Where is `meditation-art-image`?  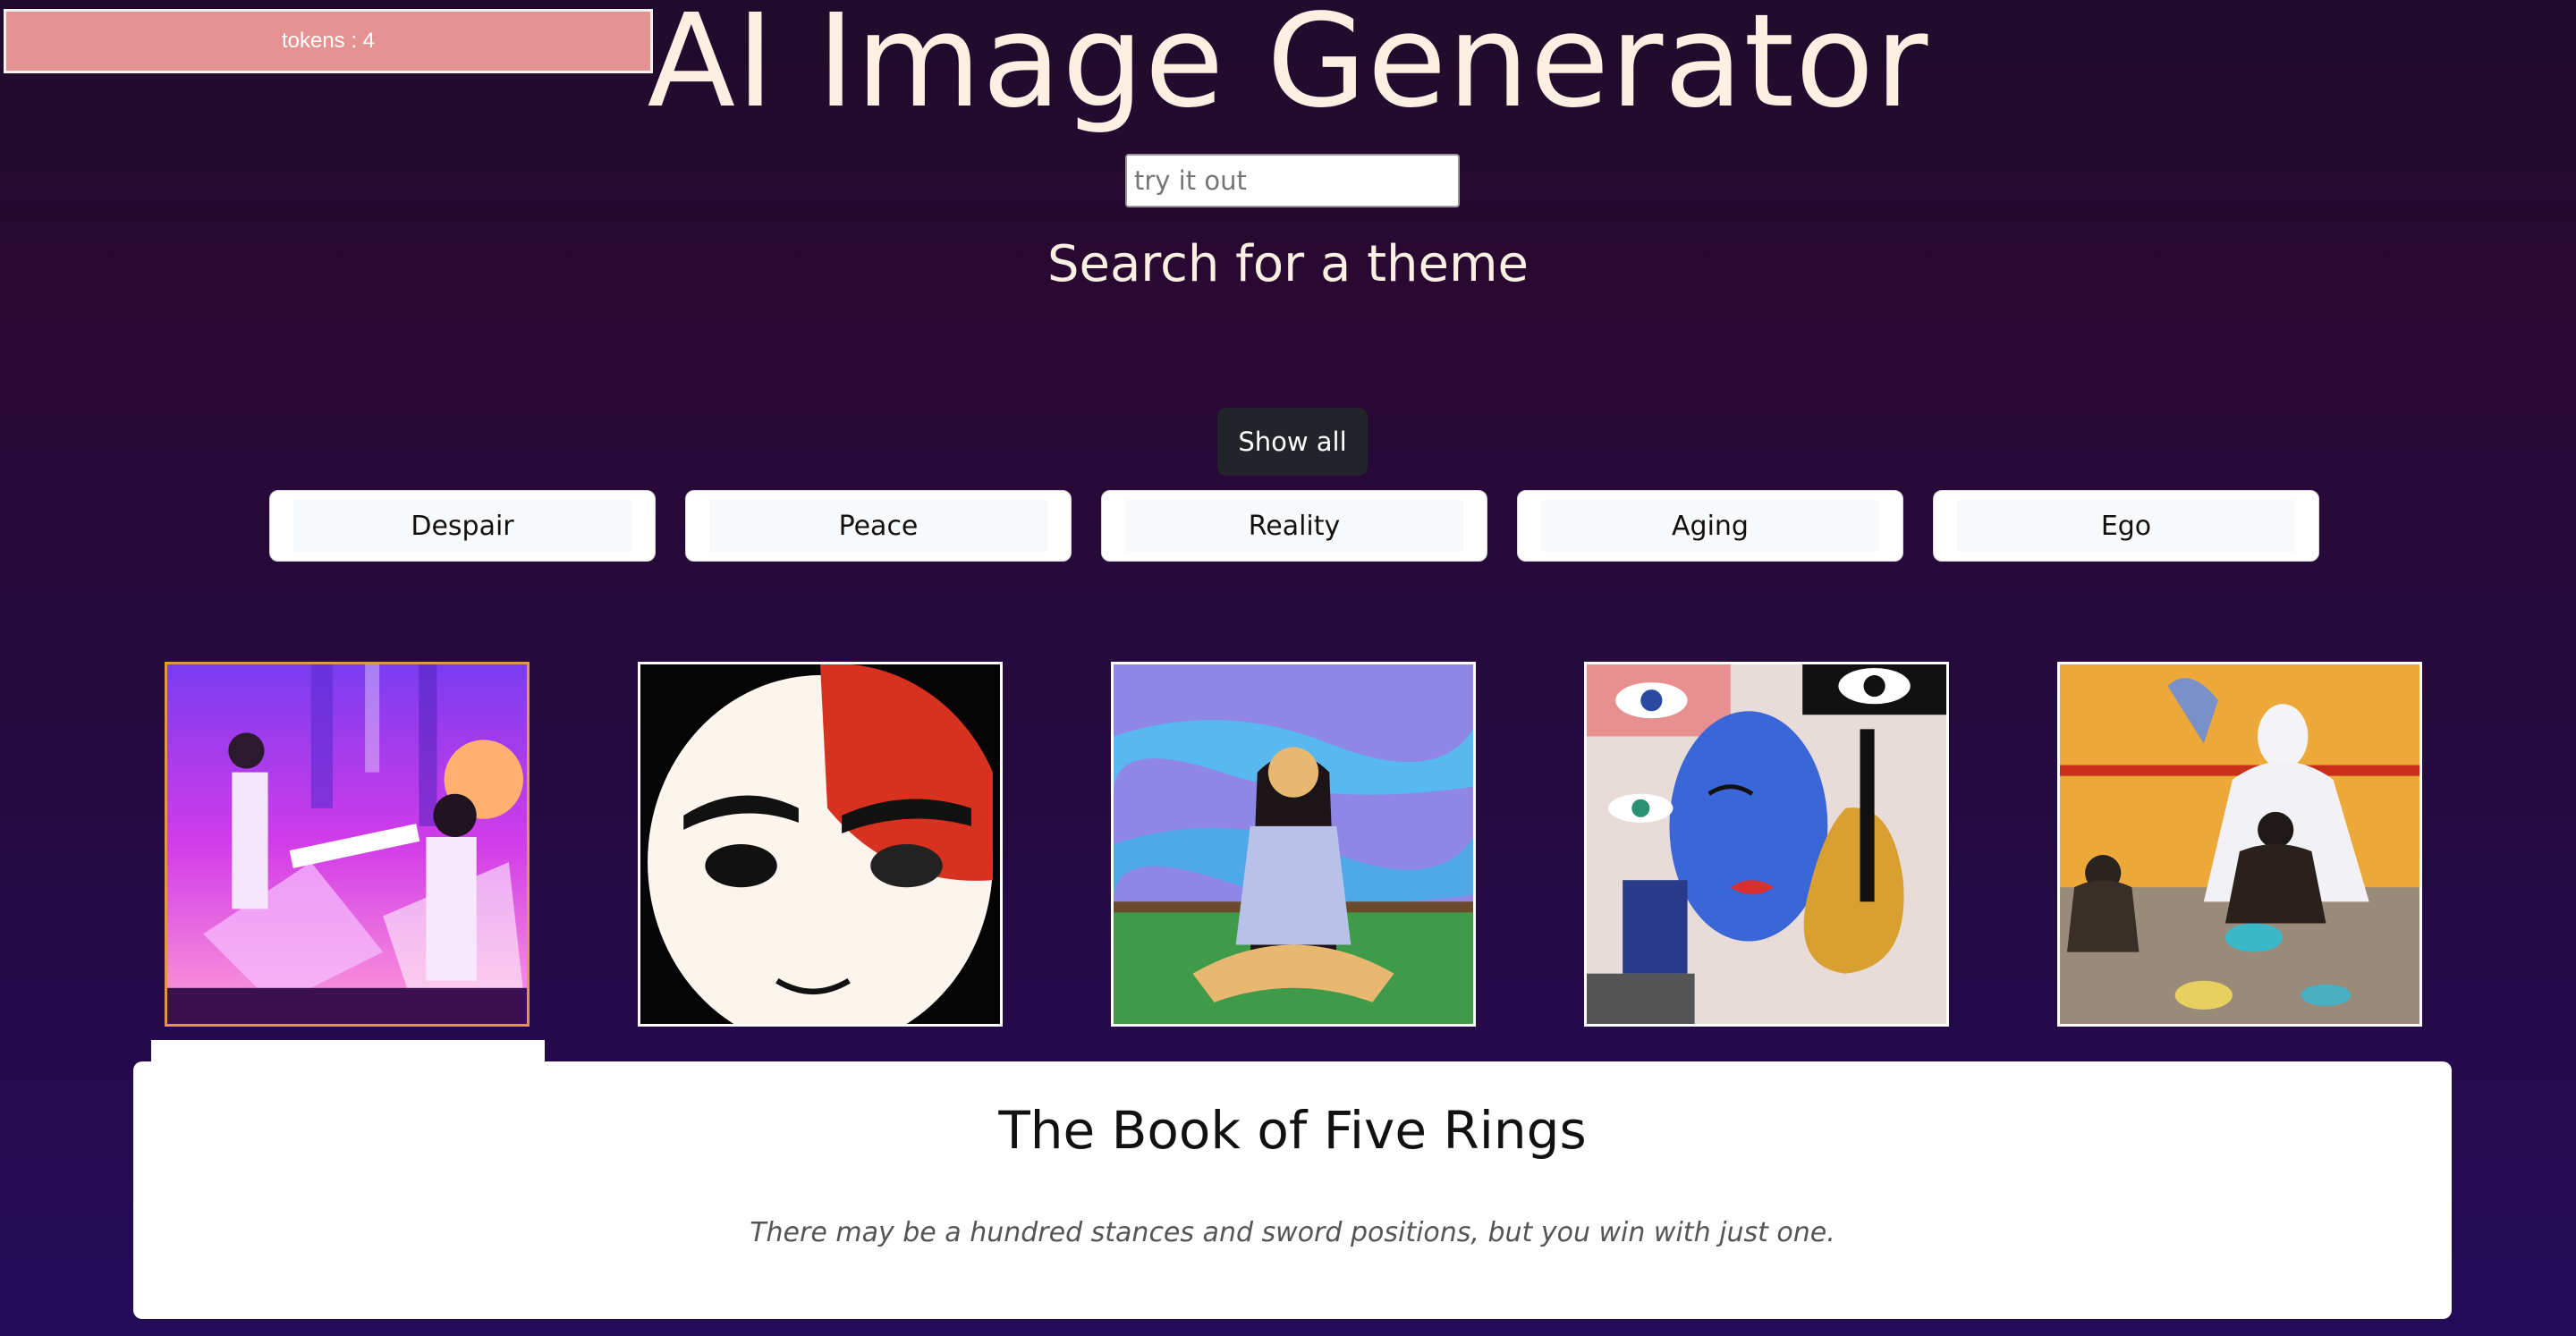
meditation-art-image is located at coordinates (1293, 844).